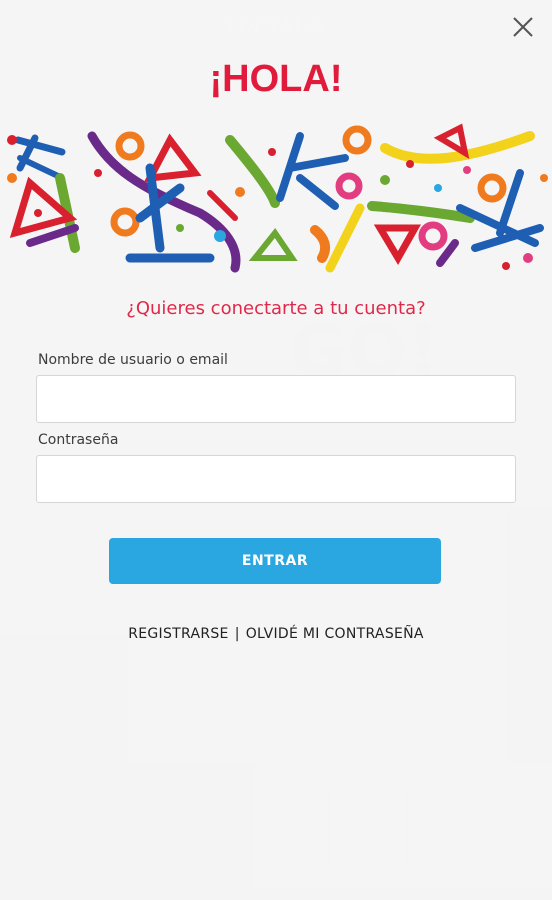 This screenshot has height=900, width=552. Describe the element at coordinates (335, 634) in the screenshot. I see `forgot-password-link: OLVIDÉ MI CONTRASEÑA` at that location.